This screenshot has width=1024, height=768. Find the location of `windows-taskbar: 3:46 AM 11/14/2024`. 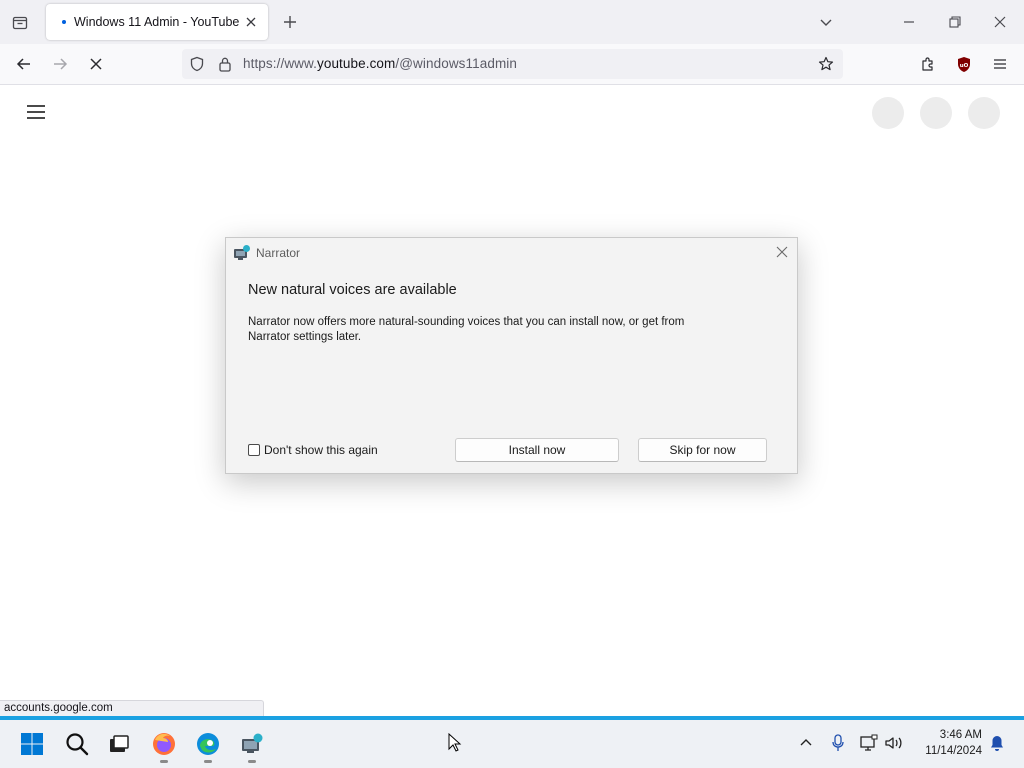

windows-taskbar: 3:46 AM 11/14/2024 is located at coordinates (512, 744).